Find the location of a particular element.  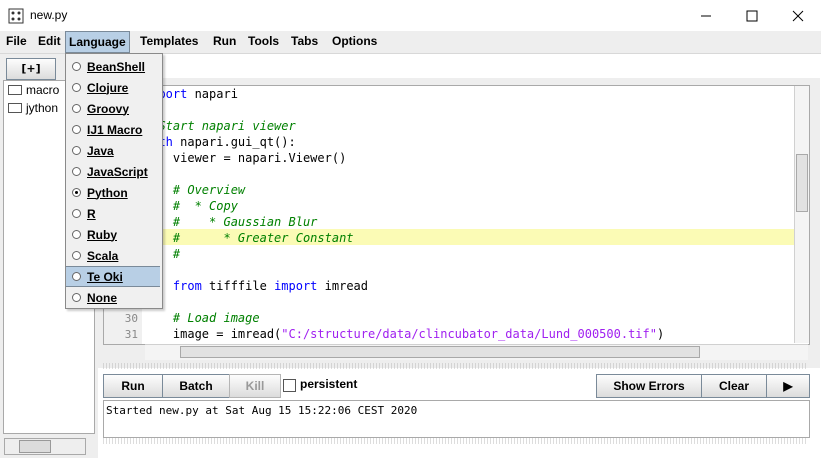

language-item-javascript: JavaScript is located at coordinates (113, 171).